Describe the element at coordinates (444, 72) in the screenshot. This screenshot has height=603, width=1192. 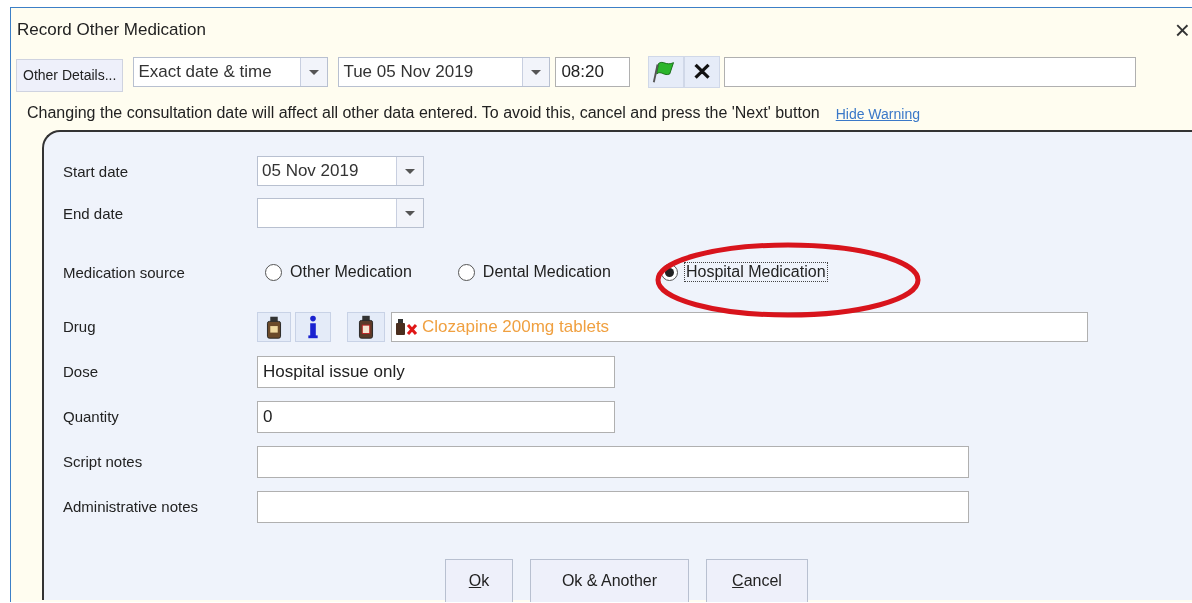
I see `date-dropdown: Tue 05 Nov 2019` at that location.